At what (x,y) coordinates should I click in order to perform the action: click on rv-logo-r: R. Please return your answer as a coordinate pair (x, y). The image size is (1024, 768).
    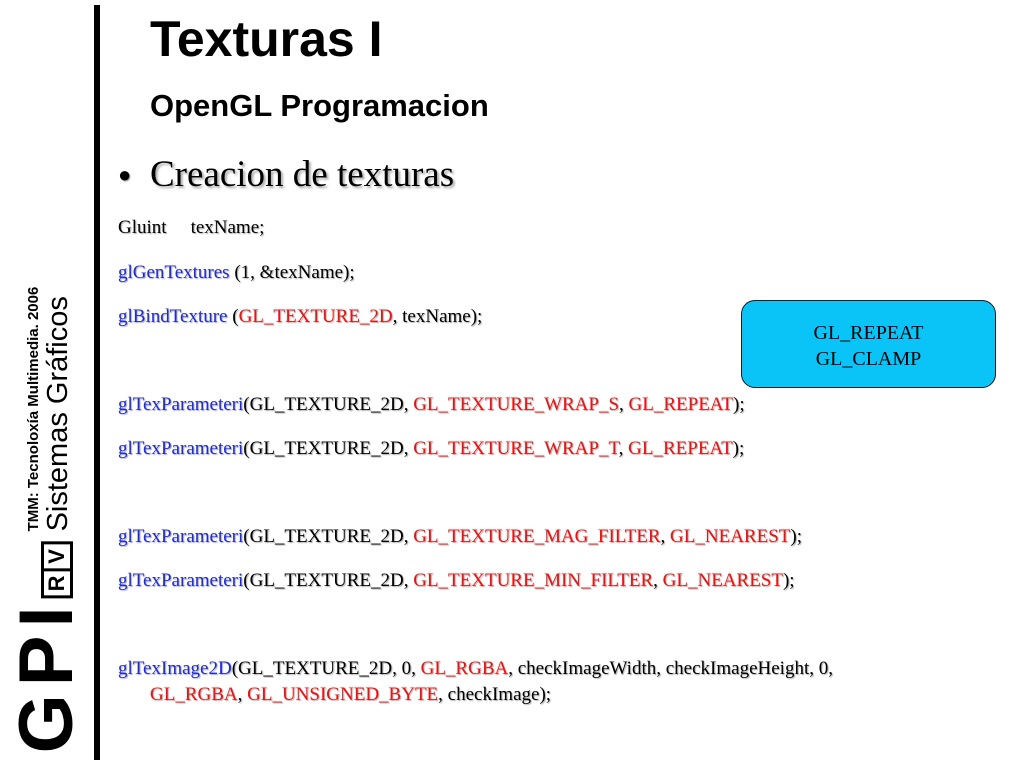
    Looking at the image, I should click on (56, 583).